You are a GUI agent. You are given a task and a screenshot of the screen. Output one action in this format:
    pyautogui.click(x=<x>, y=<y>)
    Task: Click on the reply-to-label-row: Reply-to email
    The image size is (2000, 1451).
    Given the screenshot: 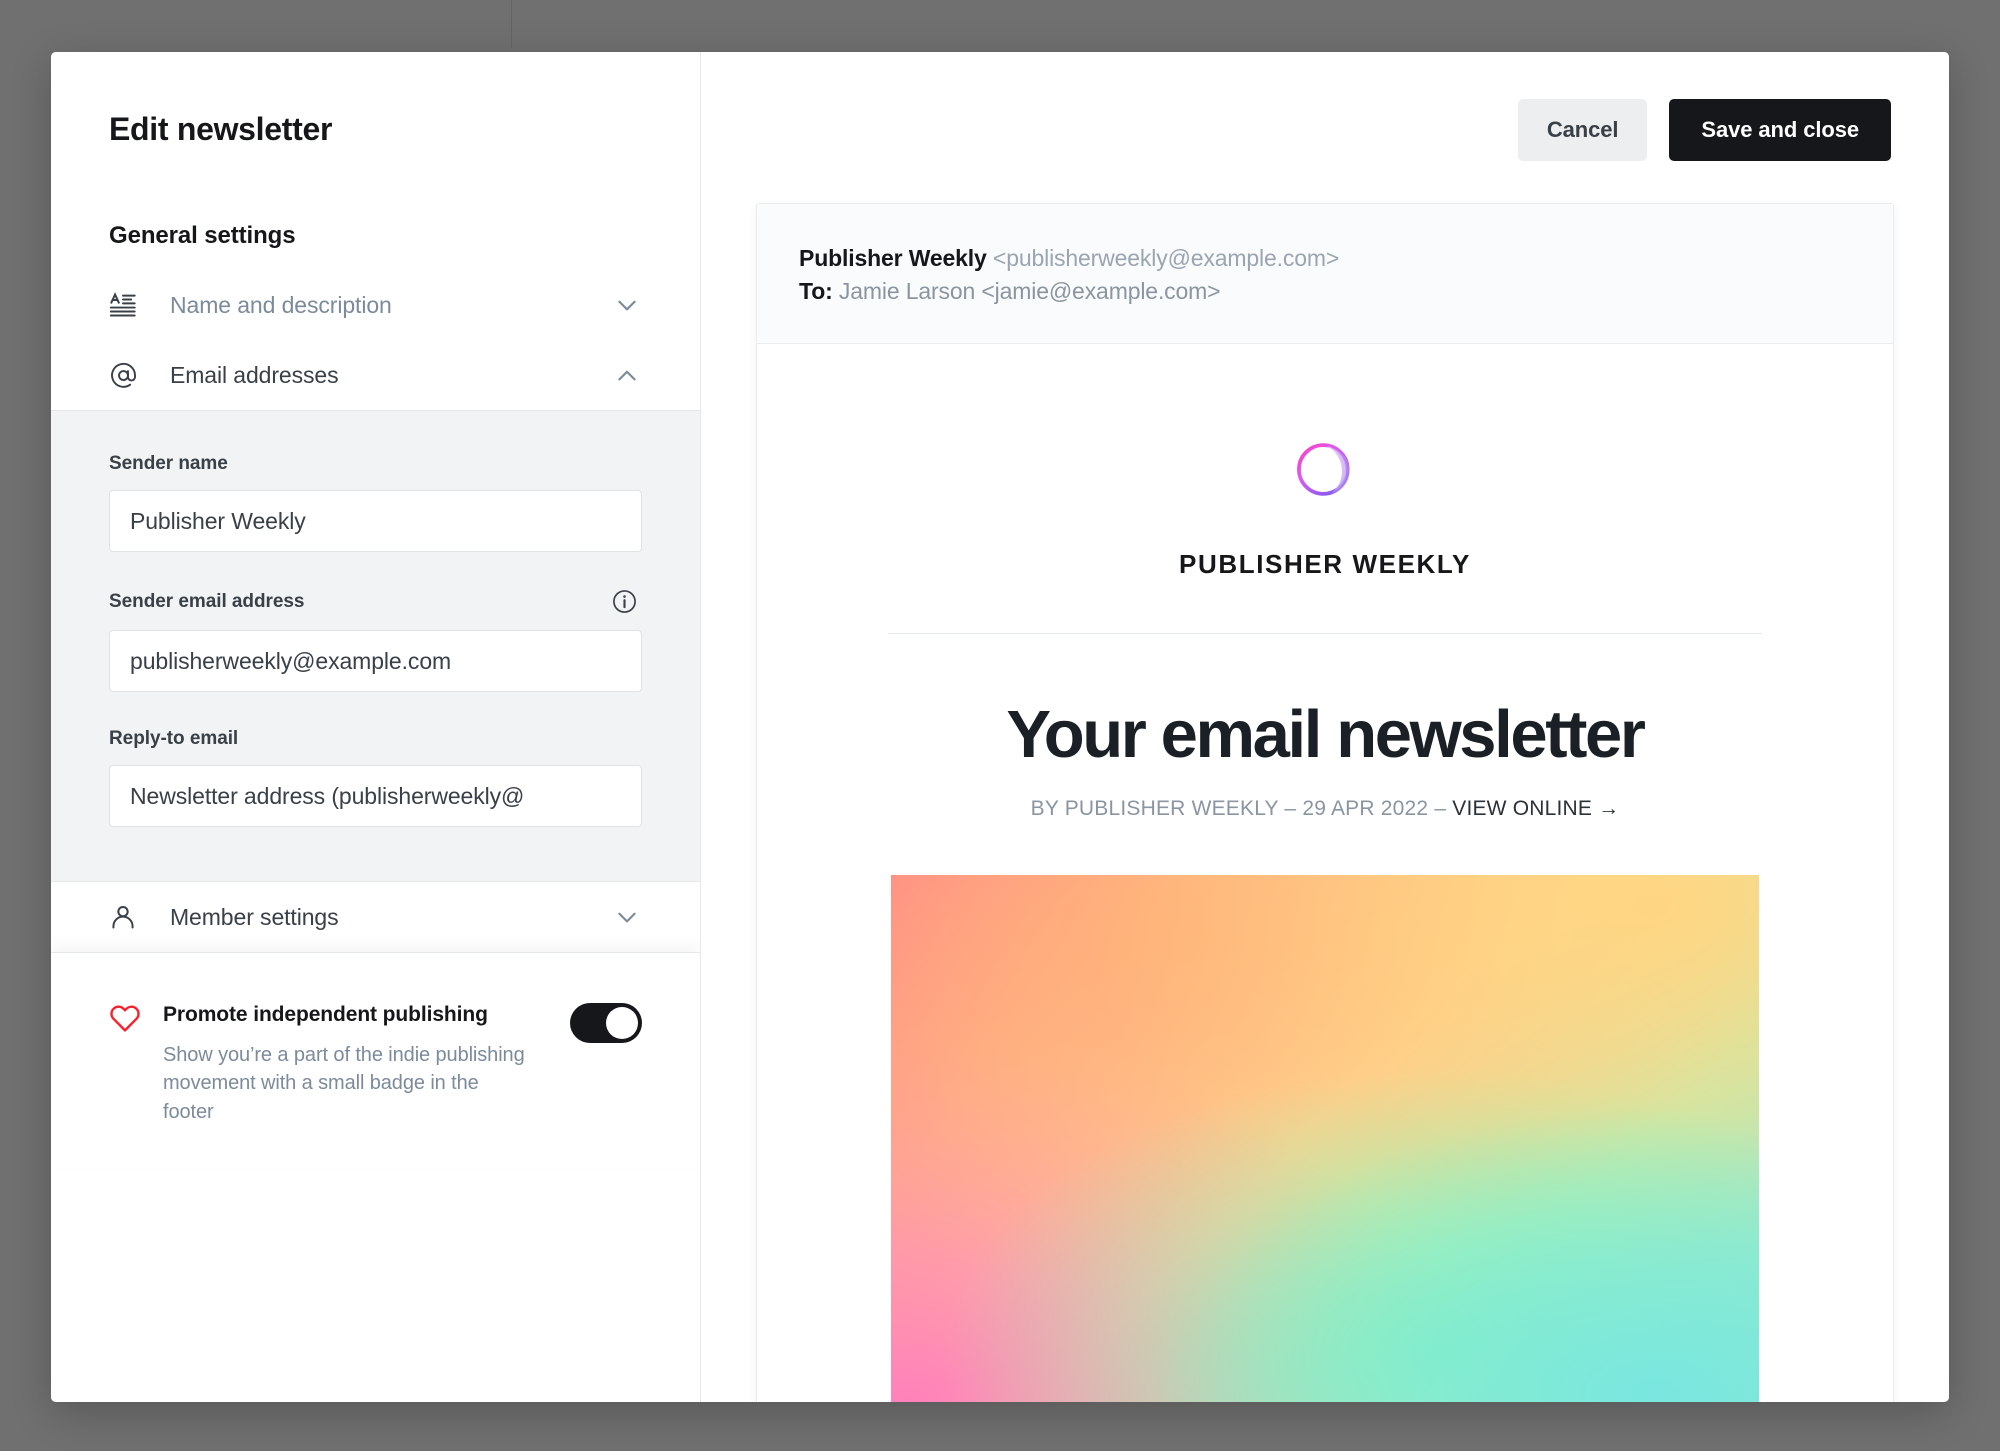 What is the action you would take?
    pyautogui.click(x=375, y=739)
    